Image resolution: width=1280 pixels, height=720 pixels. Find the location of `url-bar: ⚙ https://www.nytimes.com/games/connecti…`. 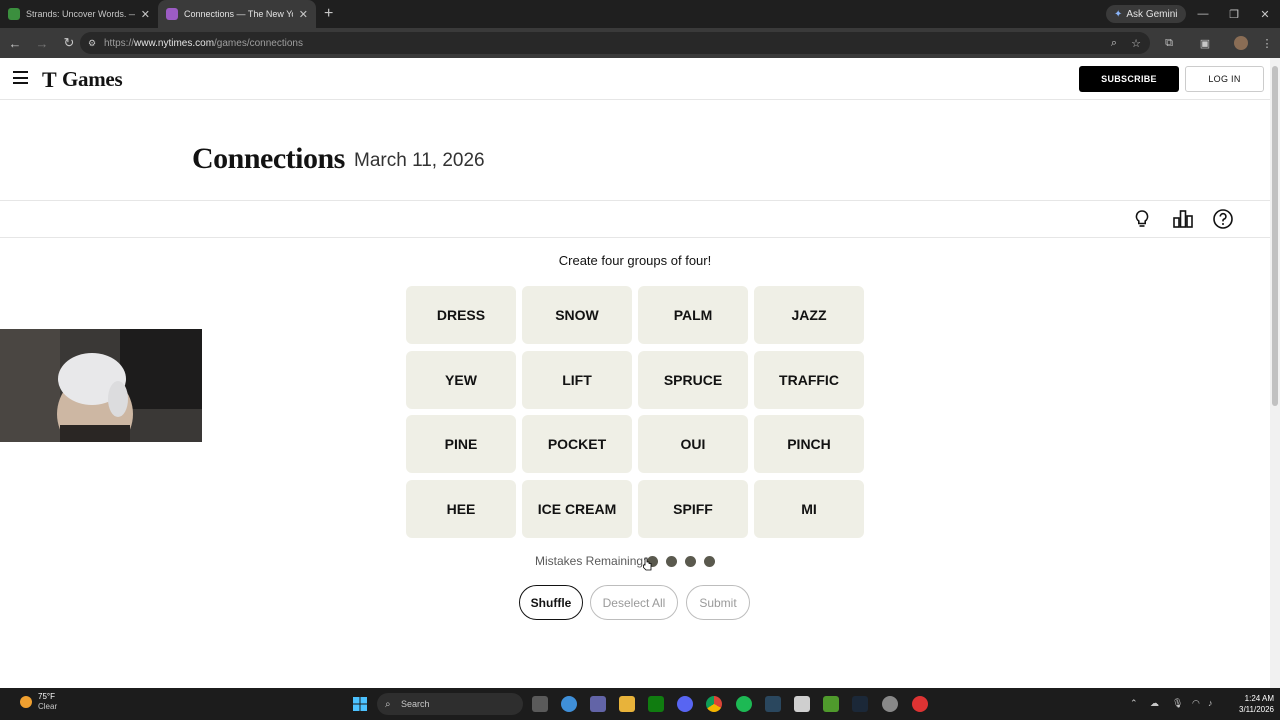

url-bar: ⚙ https://www.nytimes.com/games/connecti… is located at coordinates (615, 43).